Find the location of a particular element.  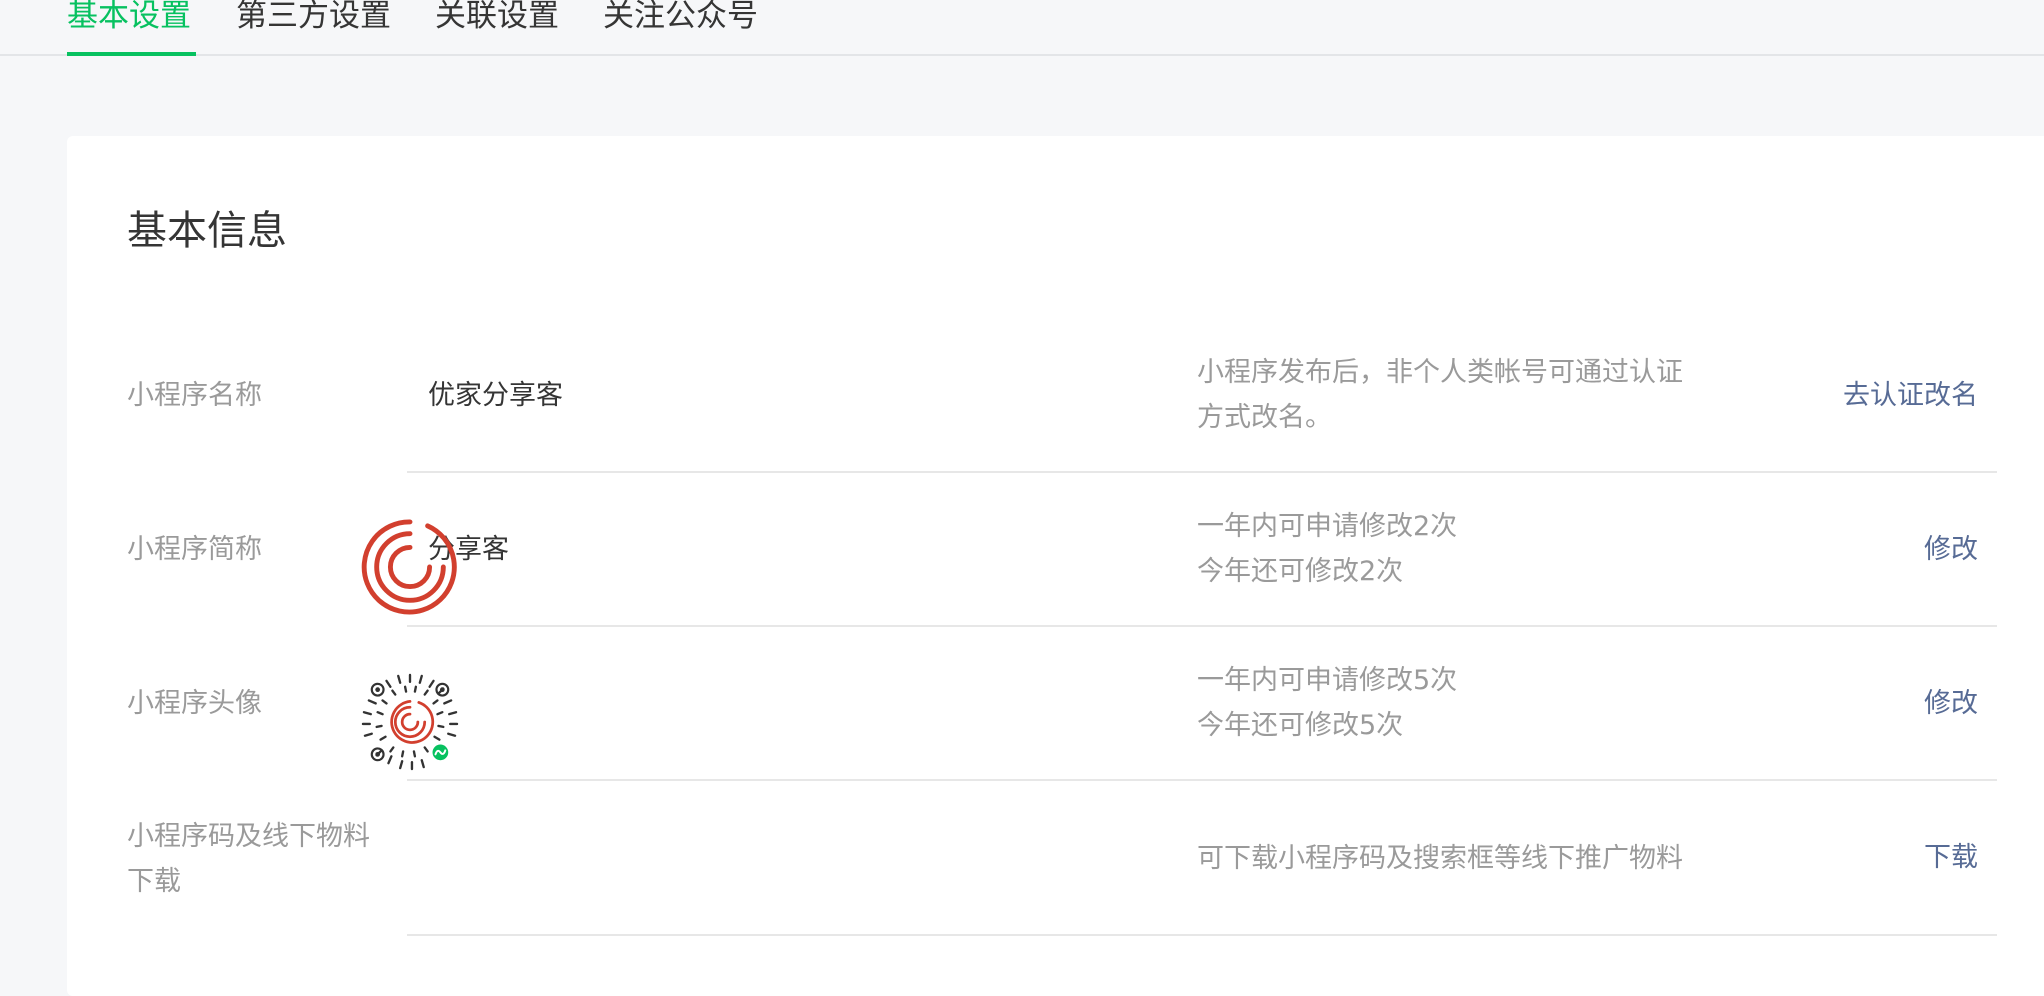

tab-linked-settings: 关联设置 is located at coordinates (497, 19).